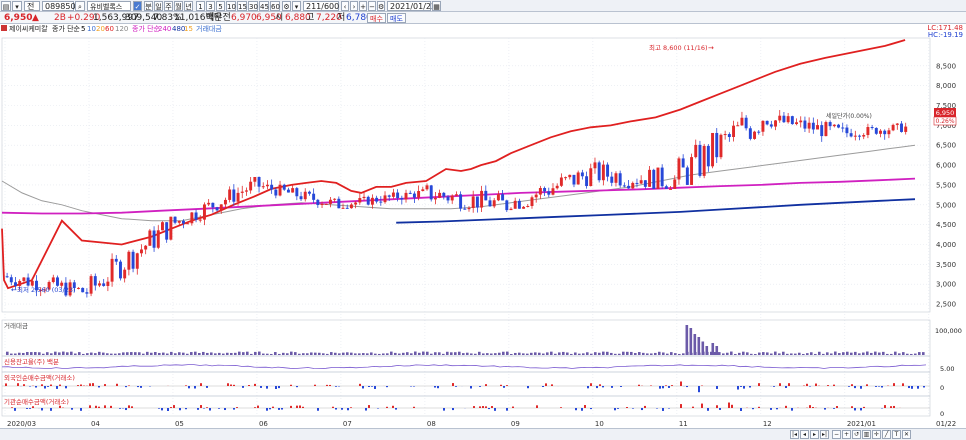 Image resolution: width=966 pixels, height=440 pixels. I want to click on increment-icon: ›, so click(354, 6).